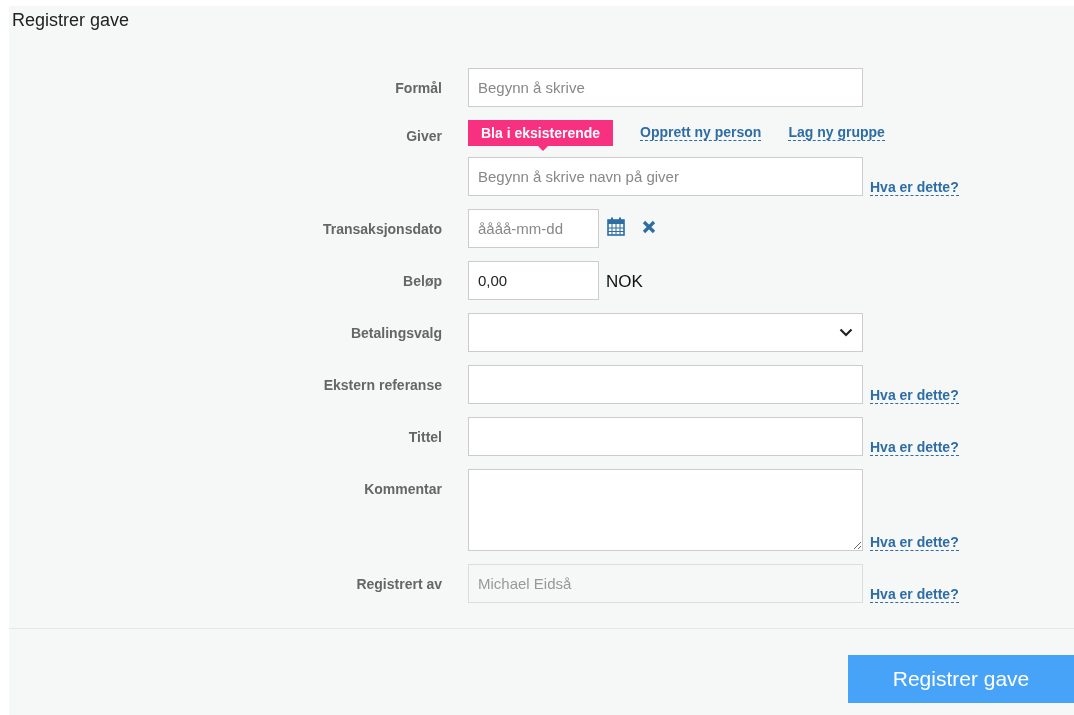  Describe the element at coordinates (422, 281) in the screenshot. I see `field-label: Beløp` at that location.